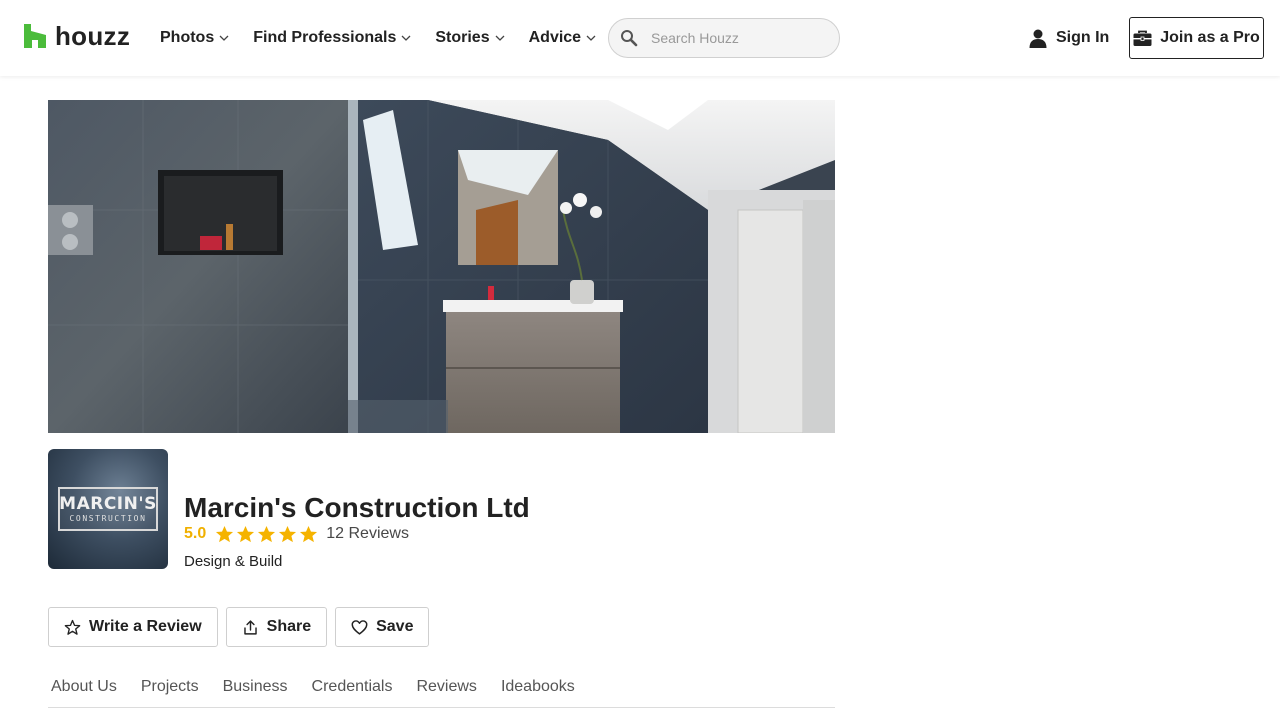  I want to click on nav-item-stories: Stories, so click(470, 38).